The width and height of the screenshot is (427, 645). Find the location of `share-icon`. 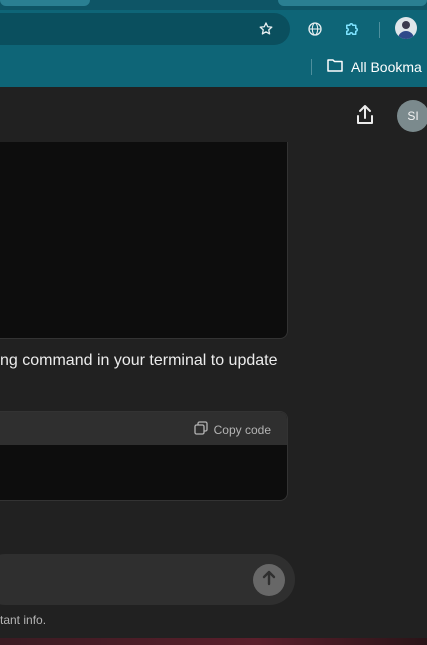

share-icon is located at coordinates (365, 115).